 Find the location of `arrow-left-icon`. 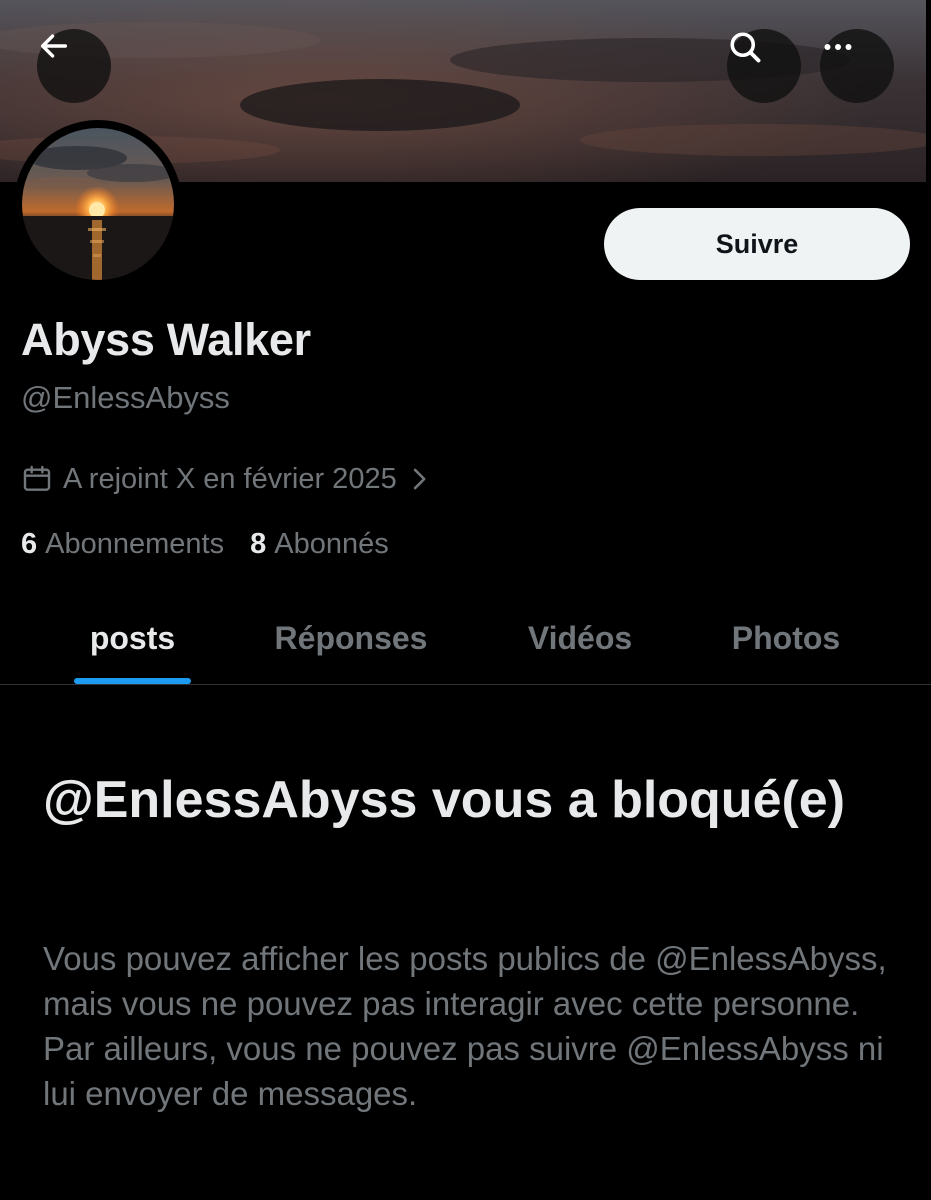

arrow-left-icon is located at coordinates (54, 46).